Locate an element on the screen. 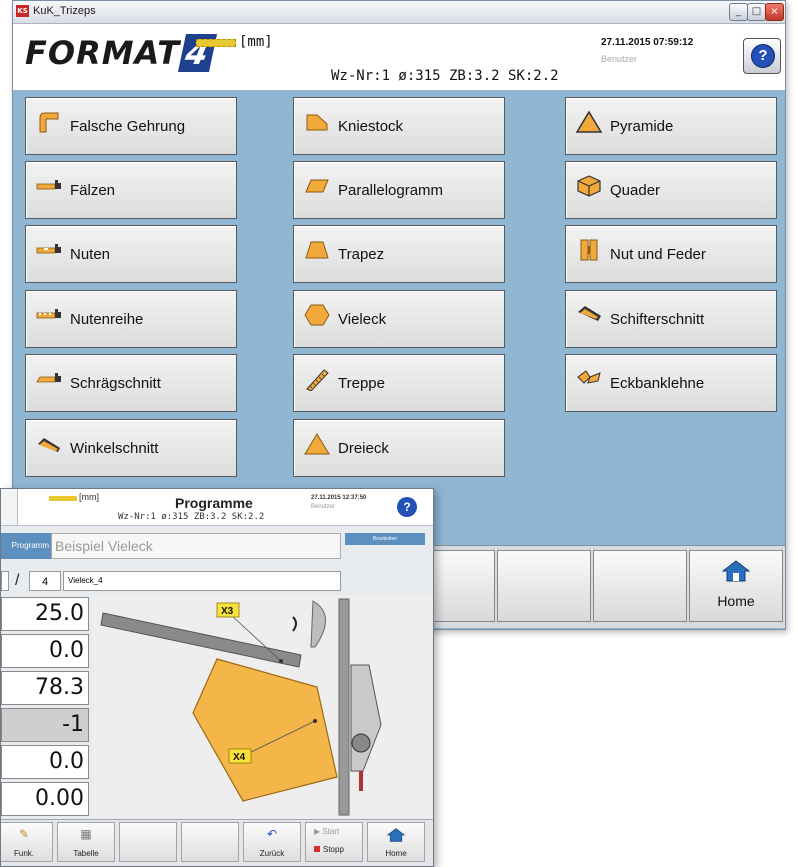 The height and width of the screenshot is (867, 797). corner-icon is located at coordinates (9, 507).